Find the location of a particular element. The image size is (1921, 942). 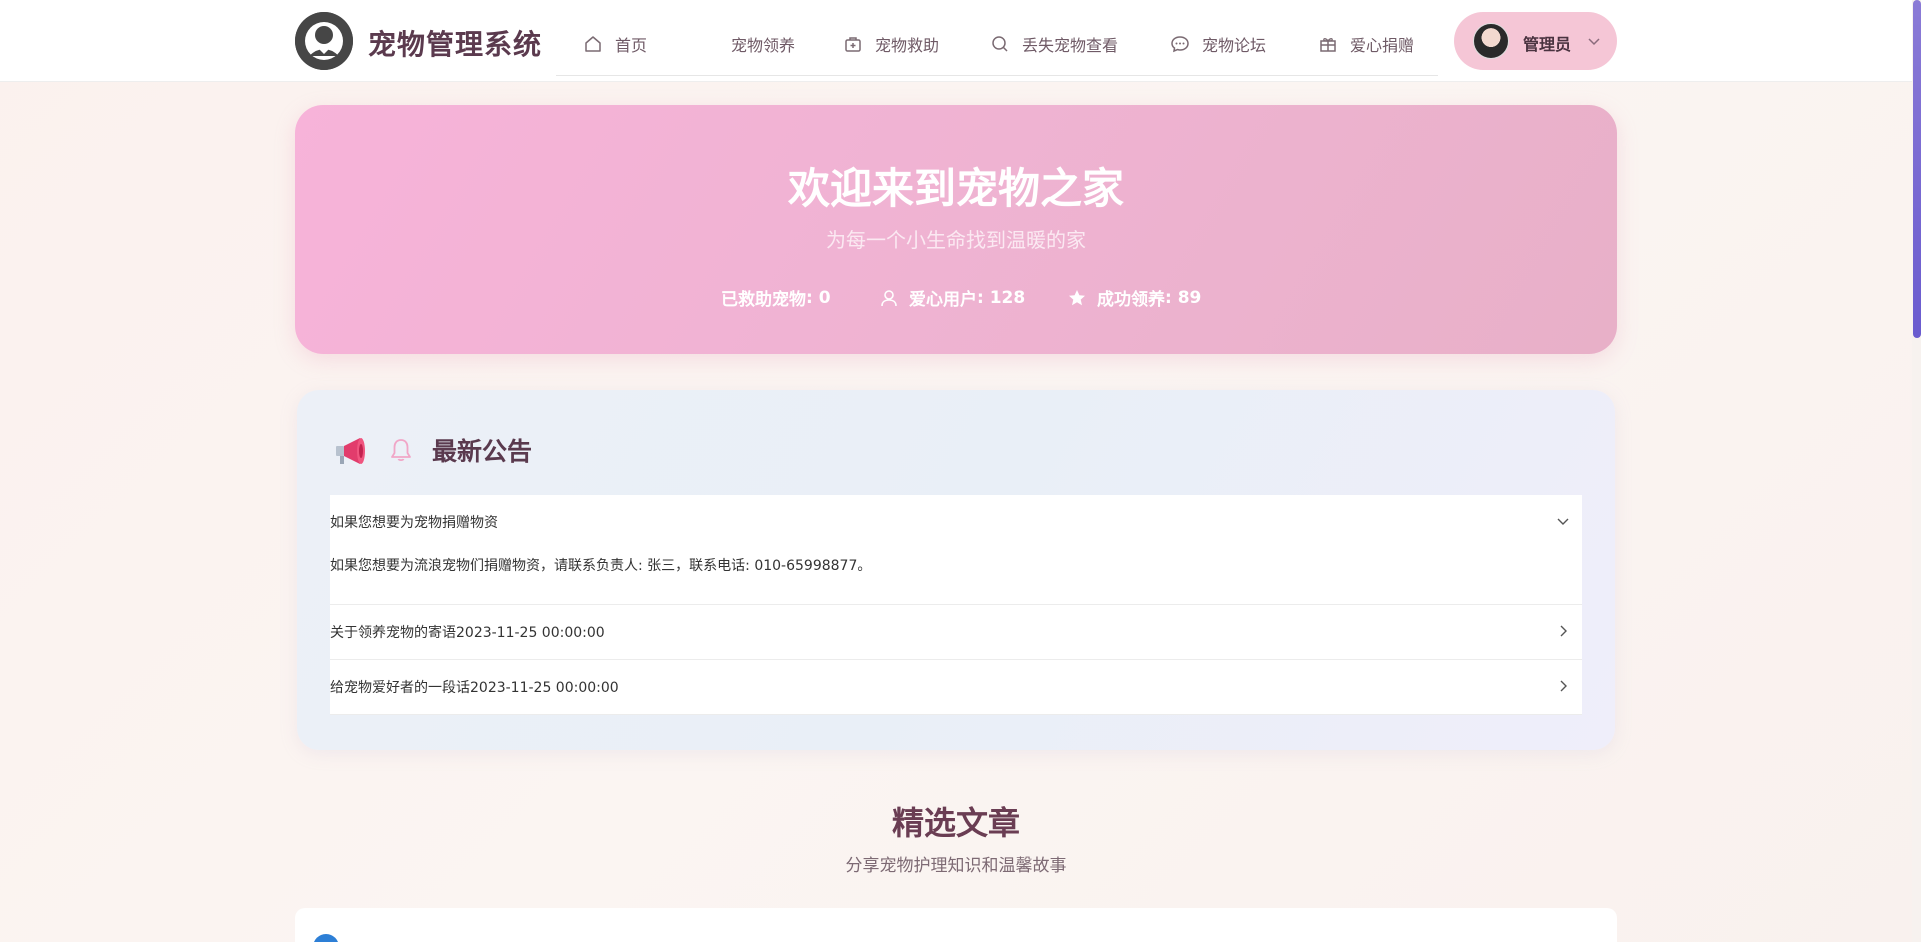

nav-item-adoption: 宠物领养 is located at coordinates (763, 44).